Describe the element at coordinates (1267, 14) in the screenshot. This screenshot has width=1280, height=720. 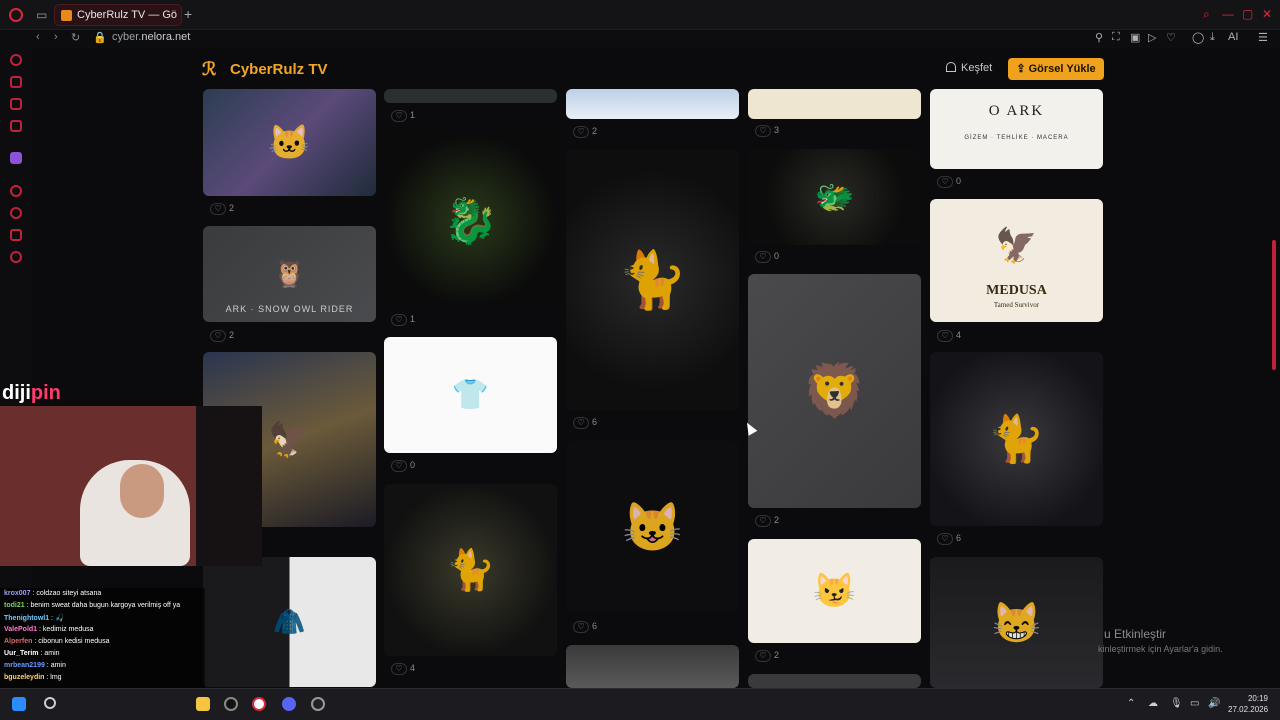
I see `close-icon: ✕` at that location.